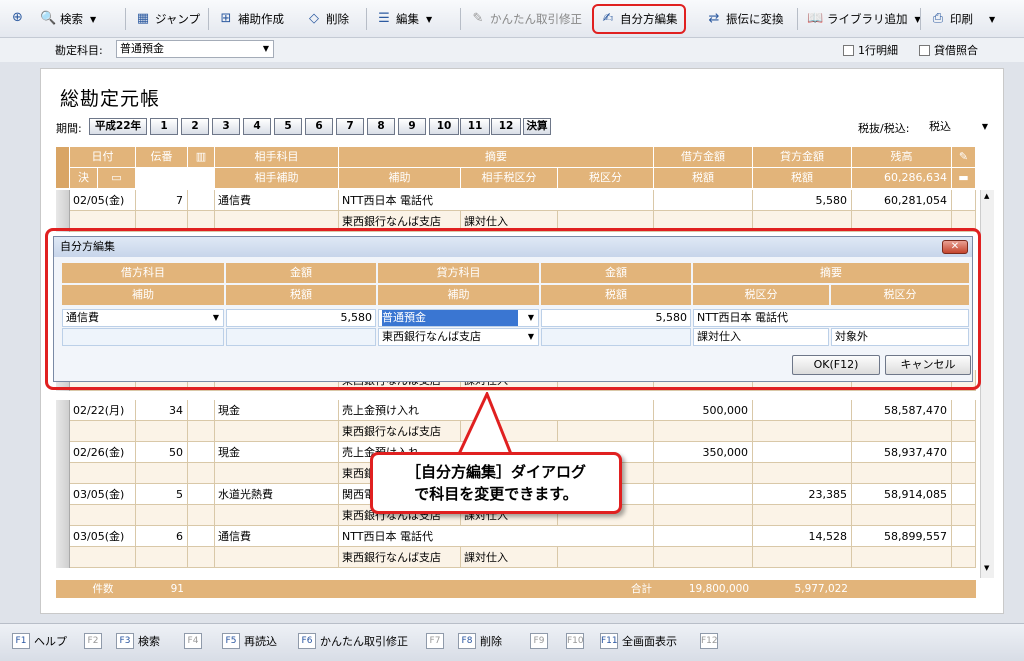 This screenshot has width=1024, height=661. I want to click on fkey-f3: F3 検索, so click(138, 641).